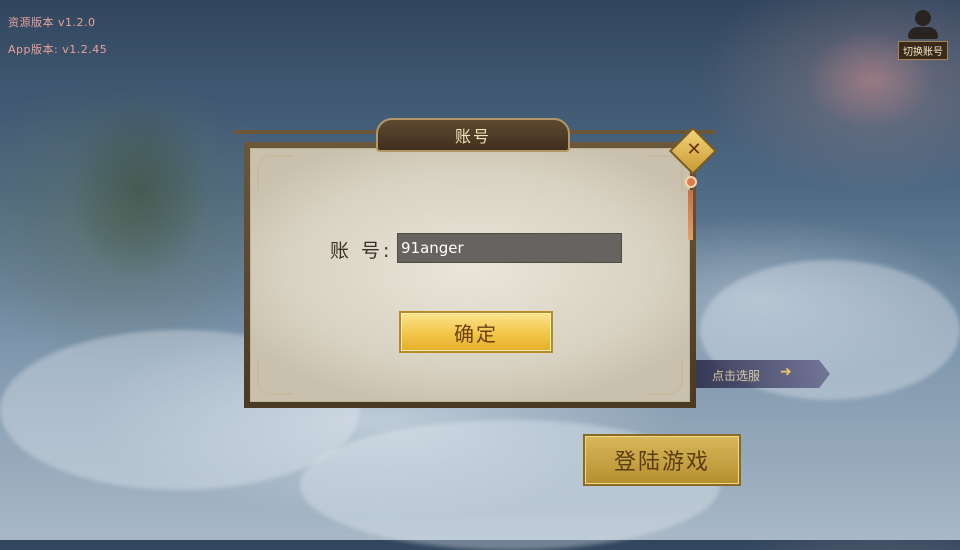  What do you see at coordinates (762, 374) in the screenshot?
I see `server-select-tab: 点击选服 ➜` at bounding box center [762, 374].